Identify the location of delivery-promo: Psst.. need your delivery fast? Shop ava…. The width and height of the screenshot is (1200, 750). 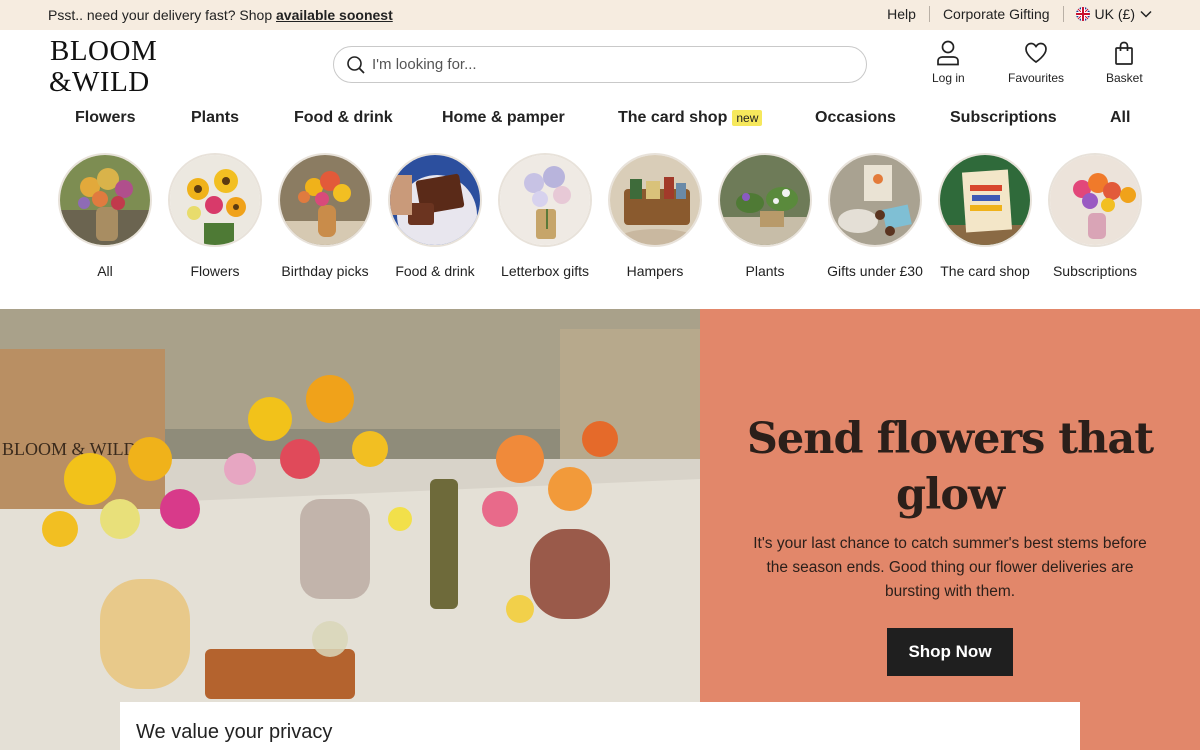
(220, 15).